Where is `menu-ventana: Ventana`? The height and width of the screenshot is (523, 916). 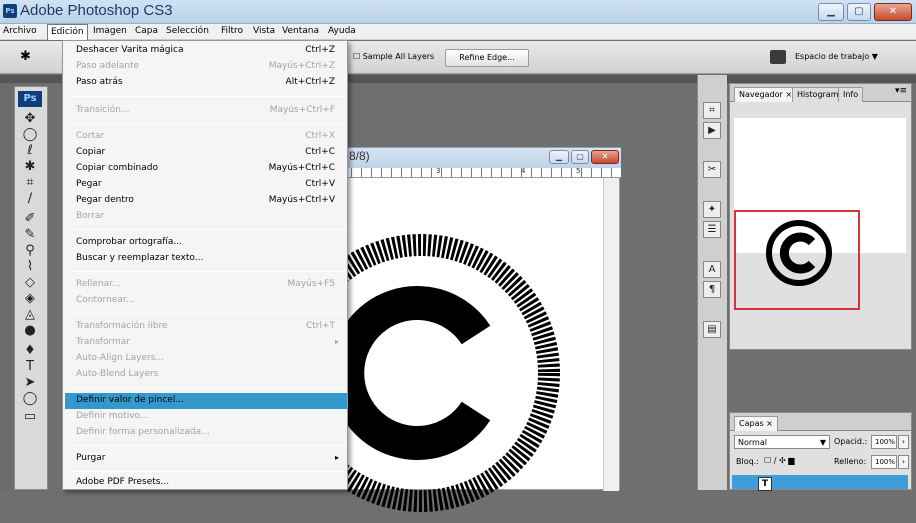 menu-ventana: Ventana is located at coordinates (300, 31).